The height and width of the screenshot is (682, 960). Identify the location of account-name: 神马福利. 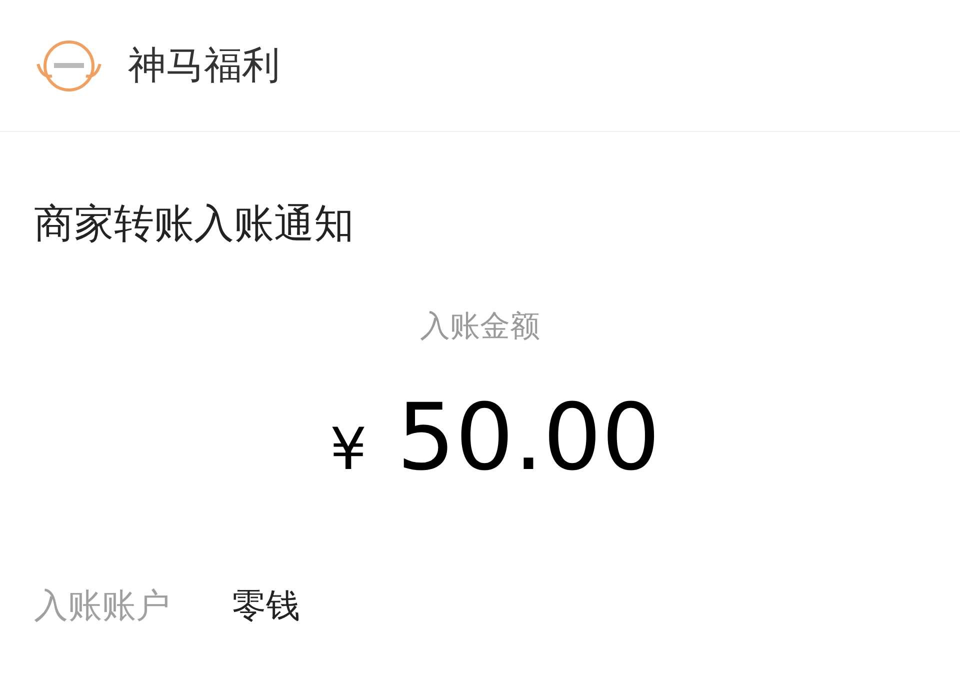
(204, 65).